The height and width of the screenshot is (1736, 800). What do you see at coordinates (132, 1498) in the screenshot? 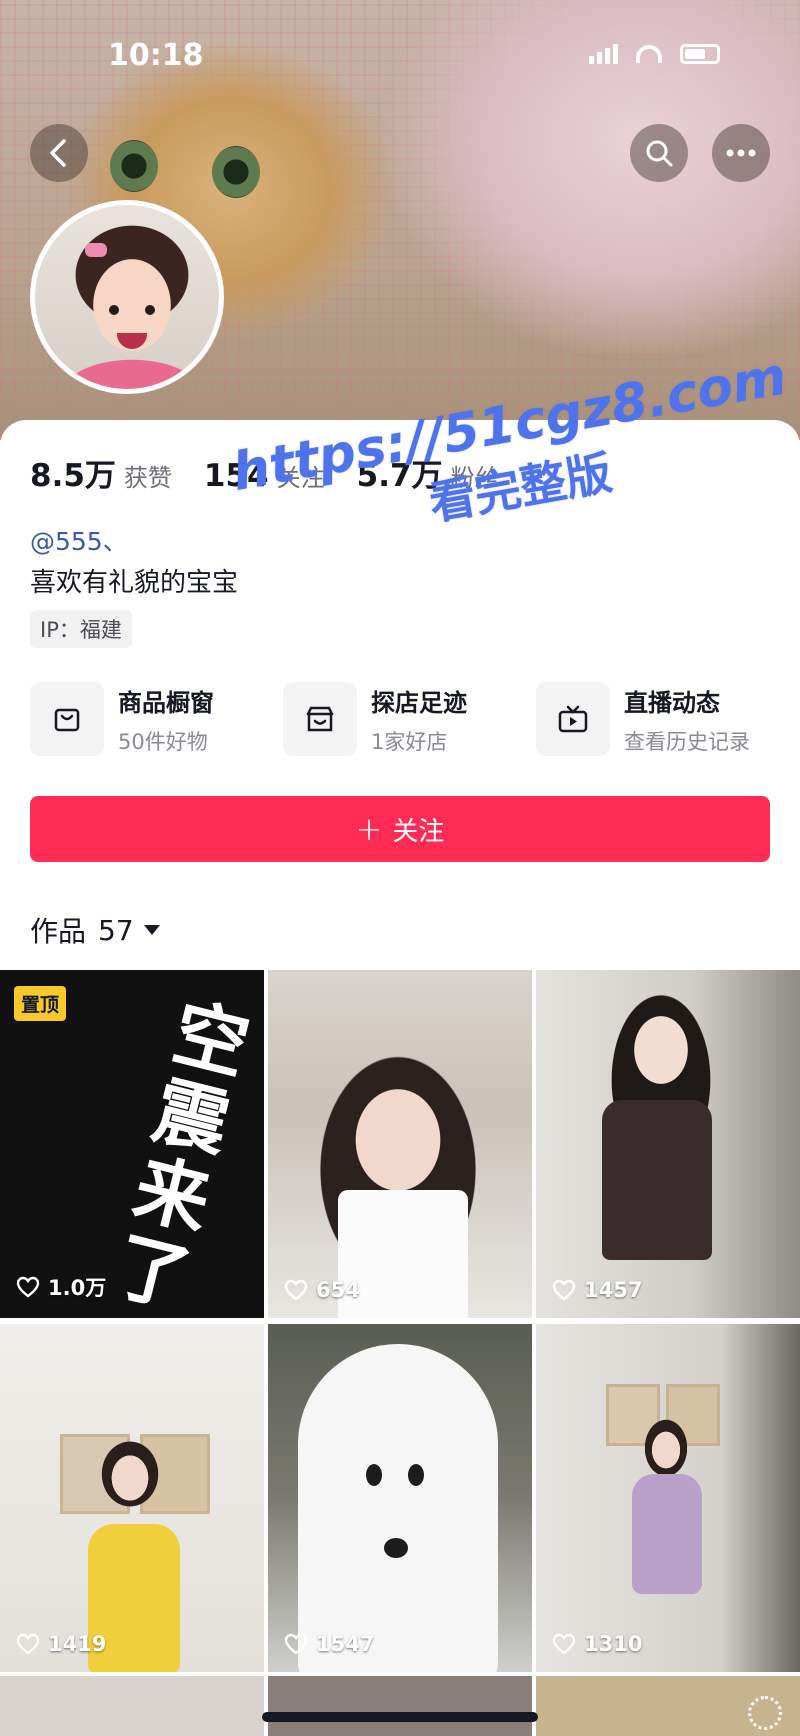
I see `video-tile: 1419` at bounding box center [132, 1498].